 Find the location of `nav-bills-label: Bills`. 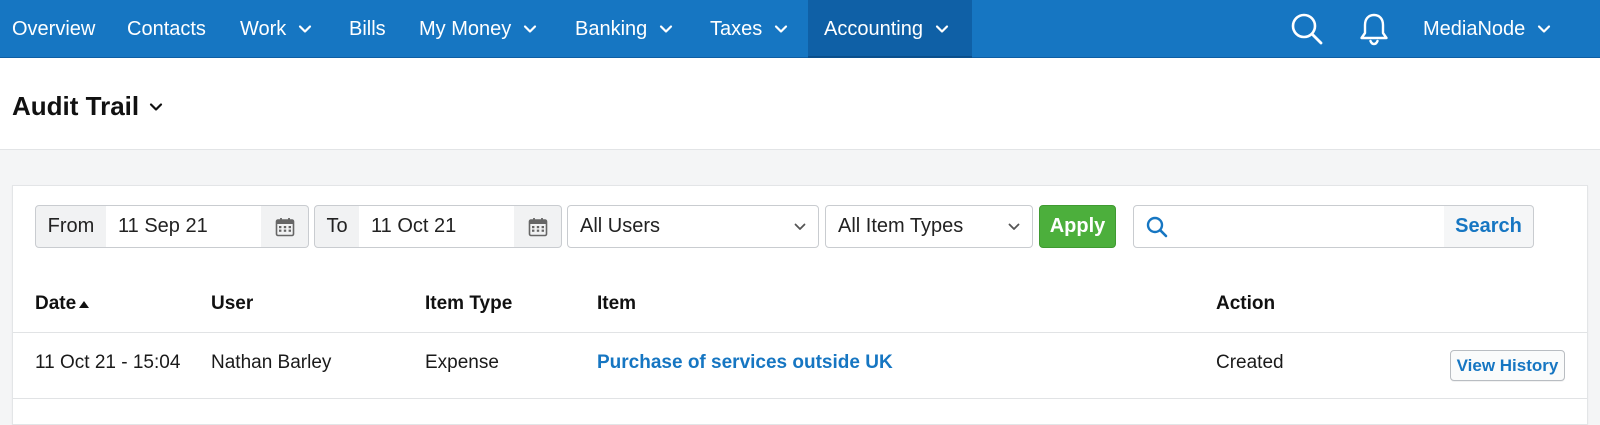

nav-bills-label: Bills is located at coordinates (367, 28).